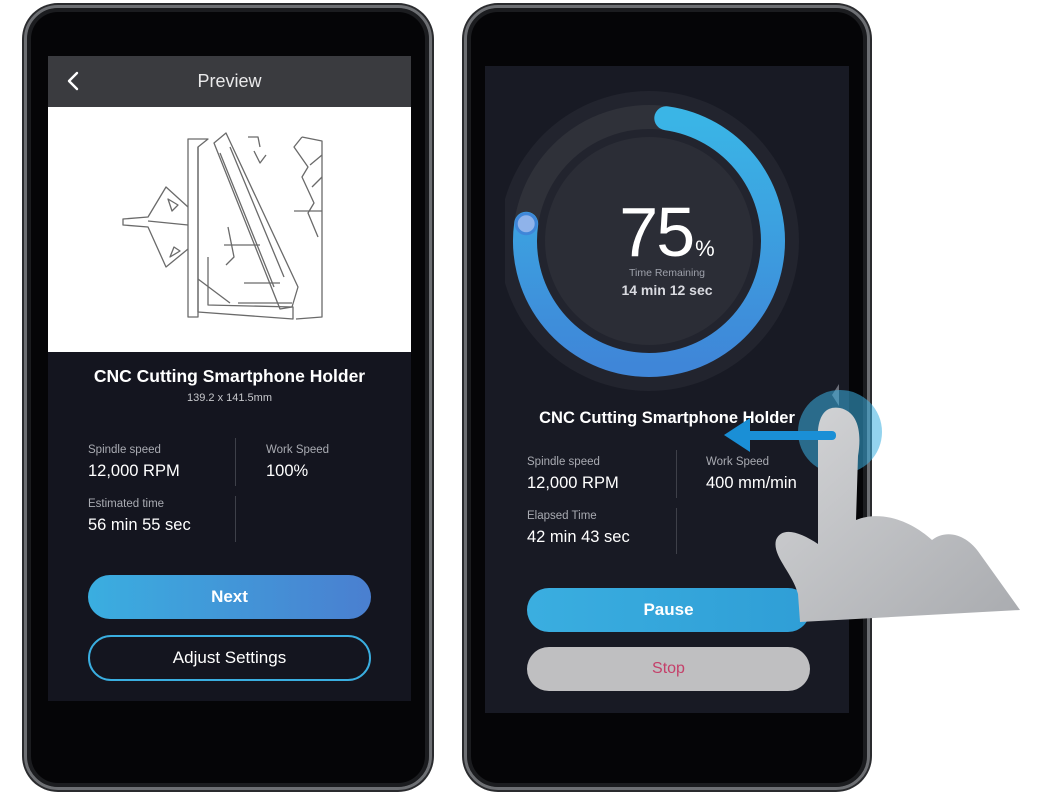 Image resolution: width=1040 pixels, height=794 pixels. I want to click on page-title: Preview, so click(229, 81).